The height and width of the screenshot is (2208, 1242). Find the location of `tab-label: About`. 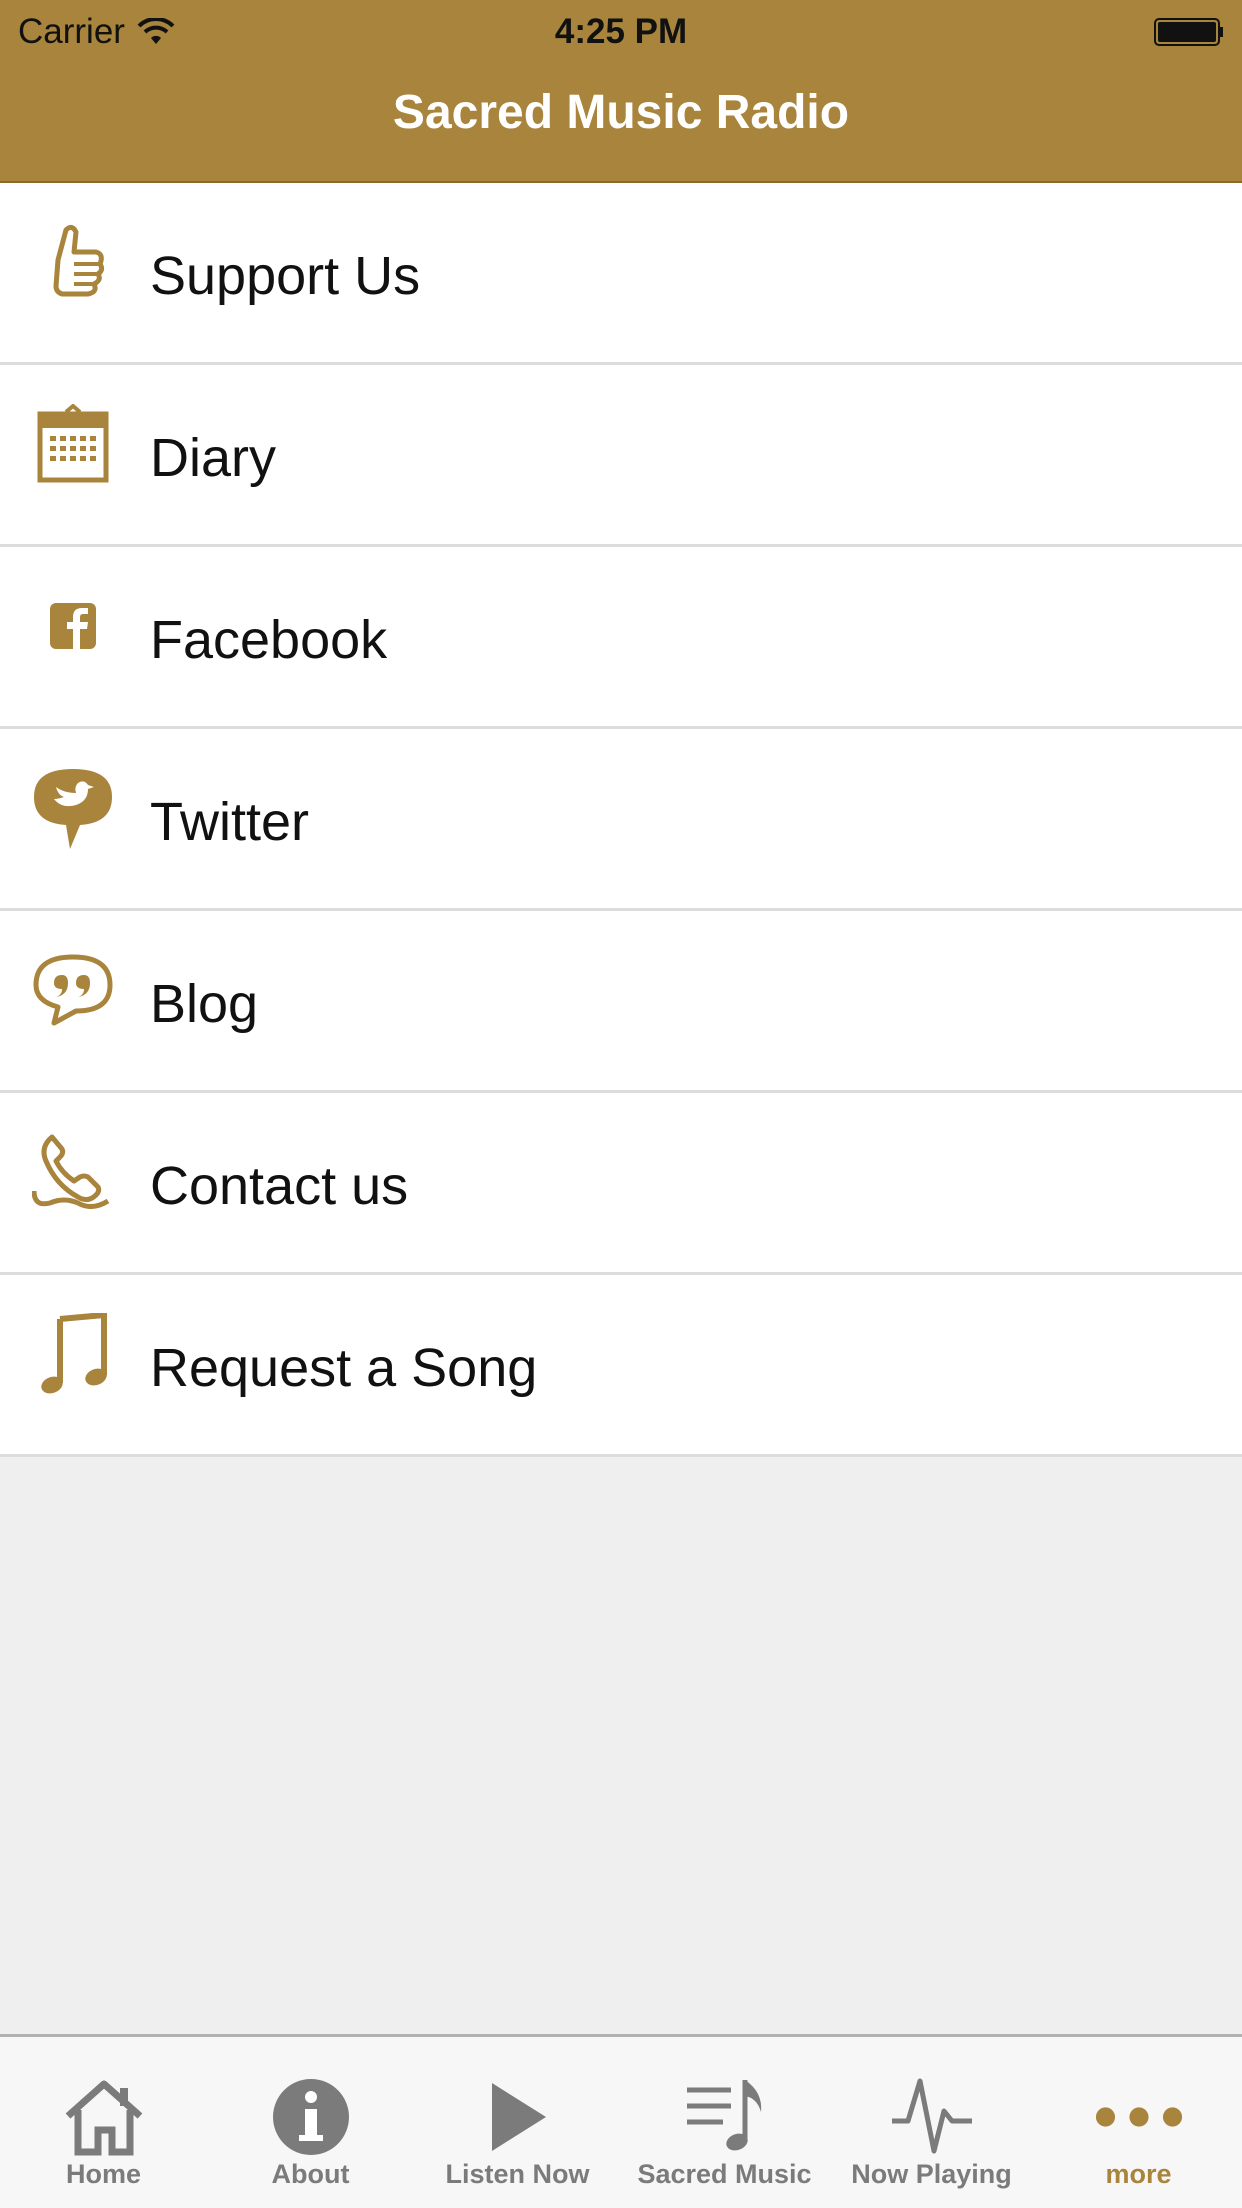

tab-label: About is located at coordinates (310, 2174).